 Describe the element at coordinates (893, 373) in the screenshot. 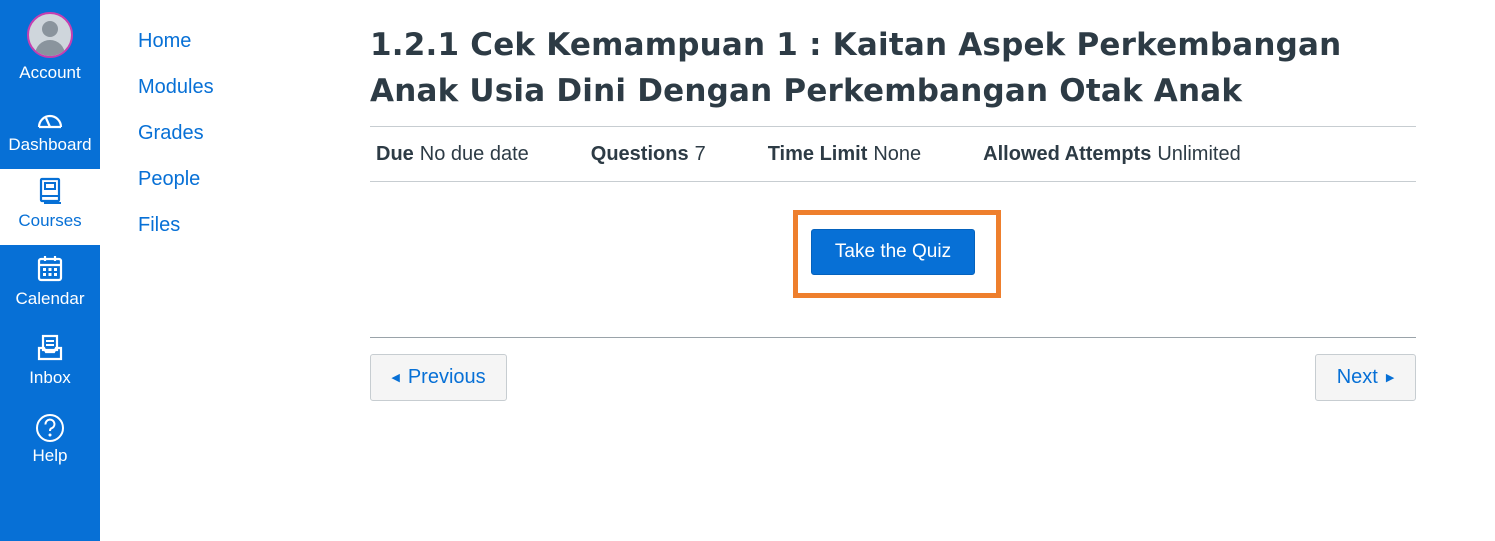

I see `module-pager: ◀ Previous Next ▶` at that location.